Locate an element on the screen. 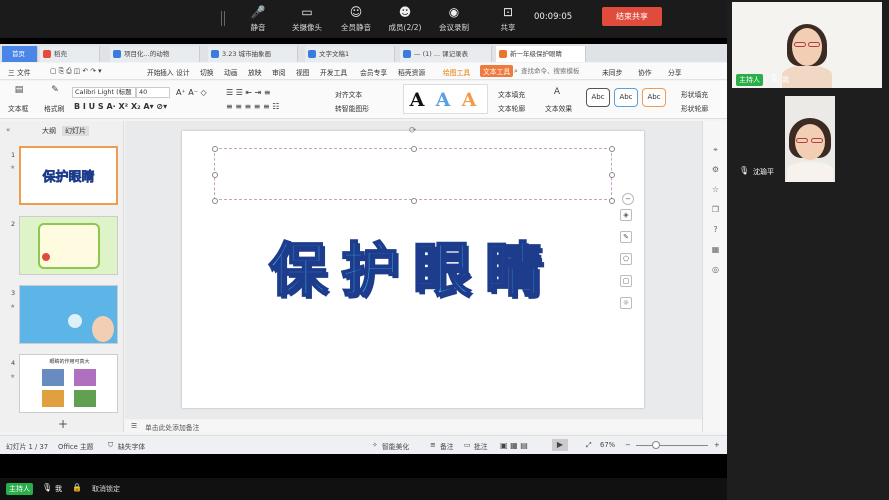 The height and width of the screenshot is (500, 889). zoom-slider-thumb is located at coordinates (656, 445).